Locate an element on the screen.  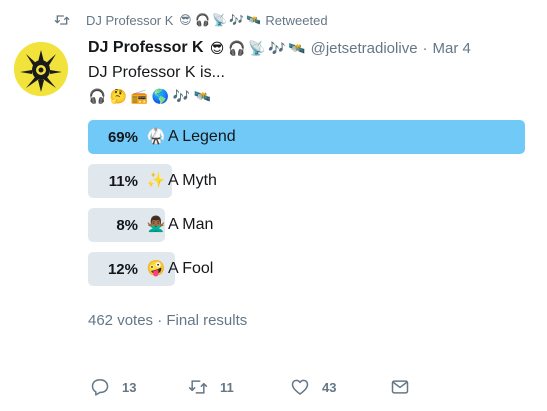
zany-face-emoji-icon: 🤪 is located at coordinates (156, 268).